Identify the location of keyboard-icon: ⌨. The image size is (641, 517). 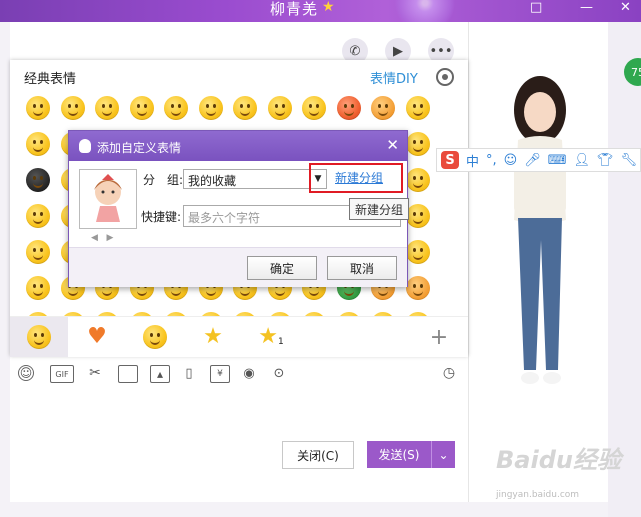
(557, 160).